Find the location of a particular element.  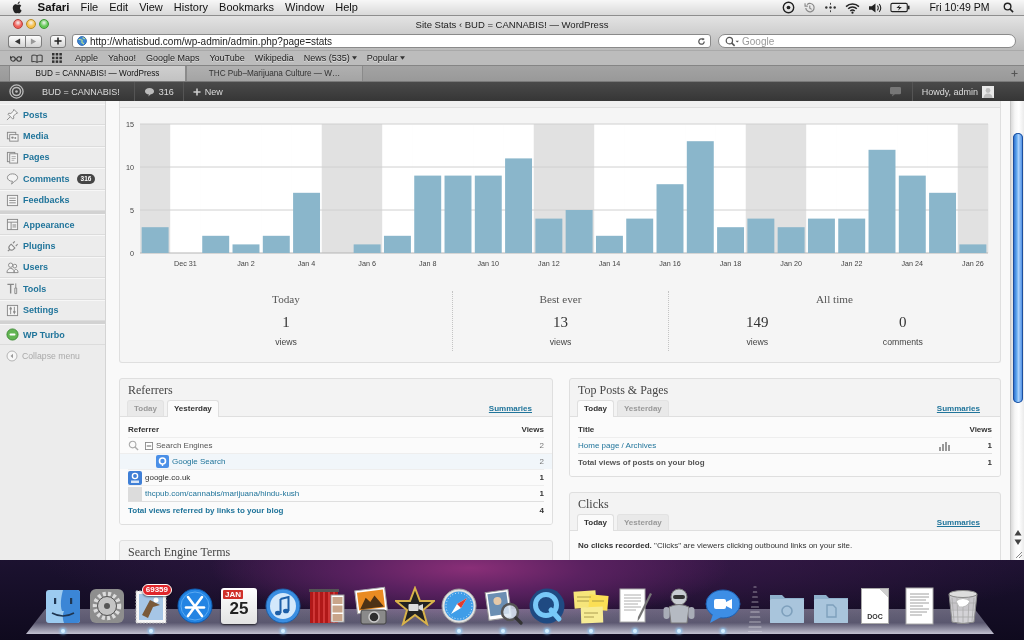

menu-item: Edit is located at coordinates (118, 7).